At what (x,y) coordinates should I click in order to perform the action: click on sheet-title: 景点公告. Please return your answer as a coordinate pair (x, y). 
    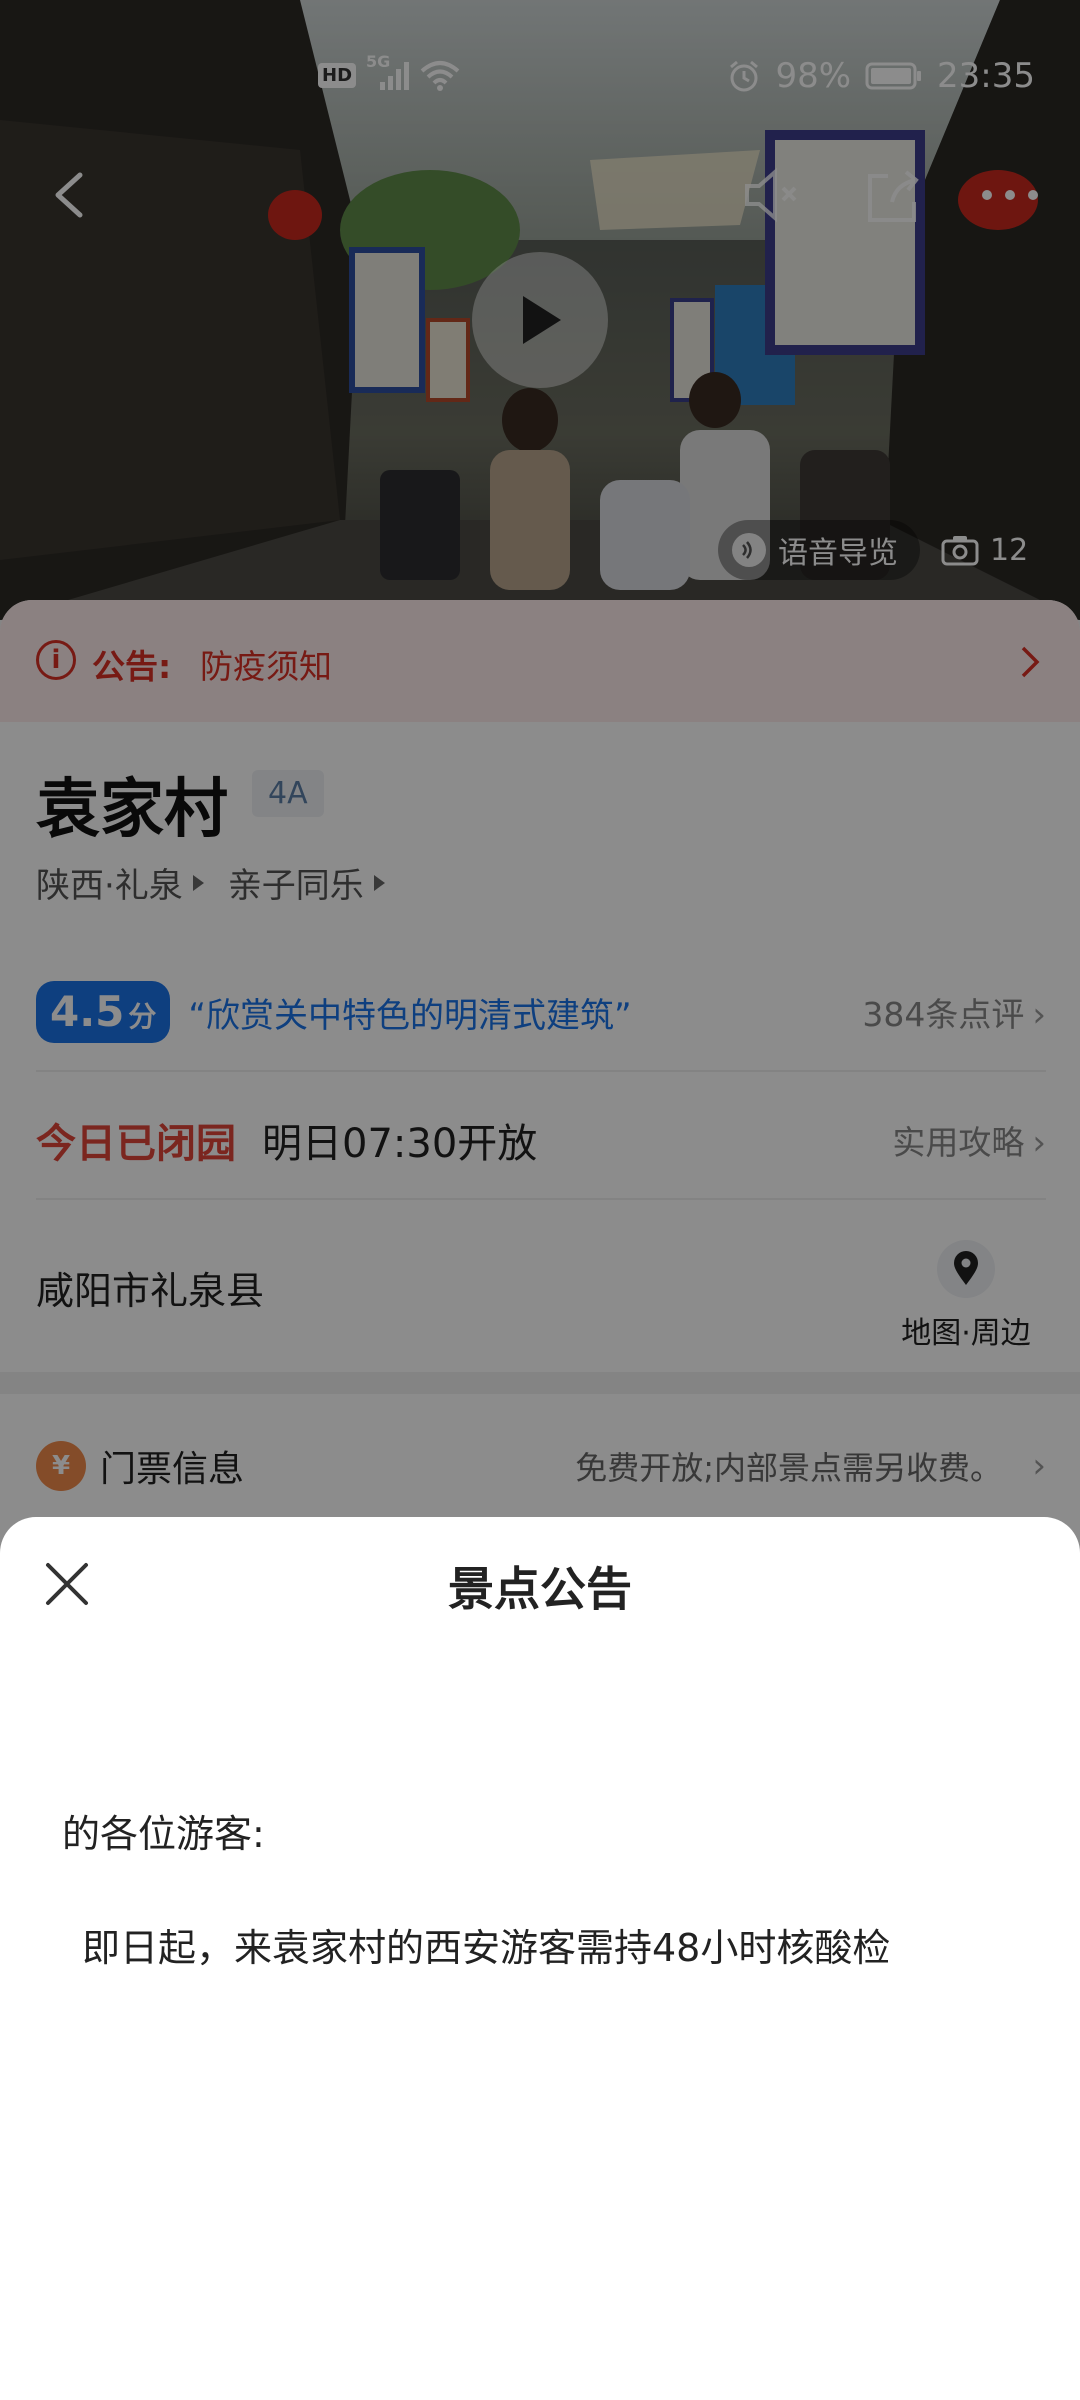
    Looking at the image, I should click on (540, 1589).